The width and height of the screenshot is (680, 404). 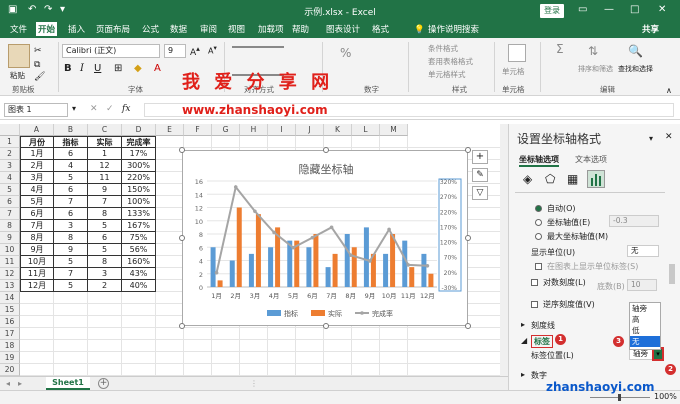 I want to click on number-expander-icon: ▸, so click(x=523, y=374).